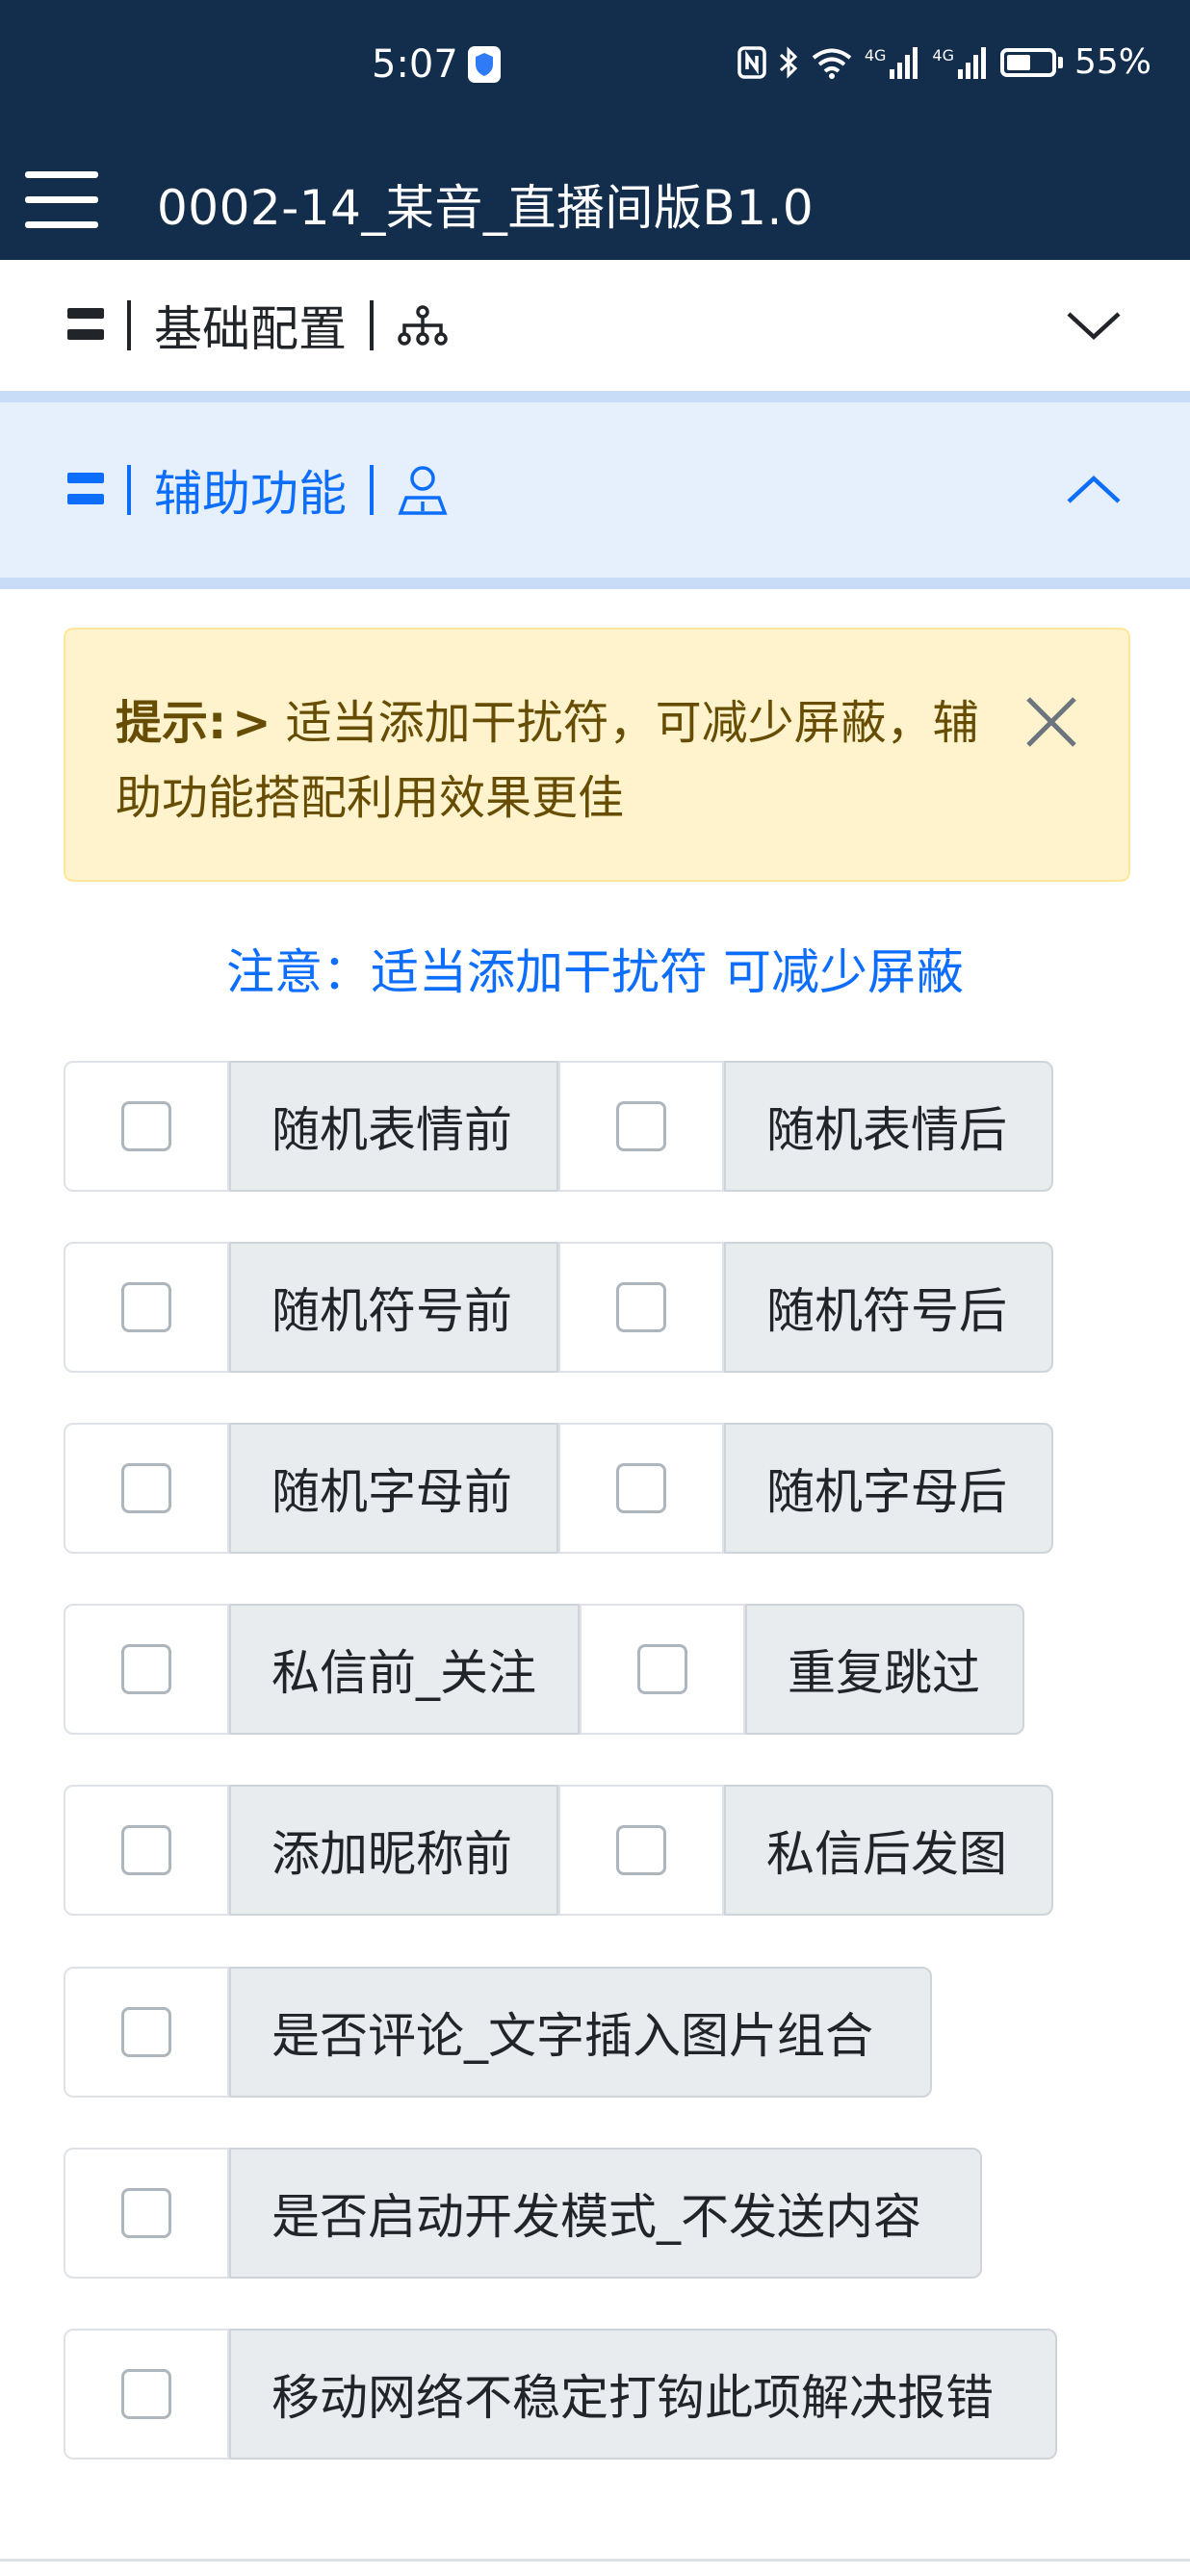 The width and height of the screenshot is (1190, 2576). I want to click on option-label: 是否启动开发模式_不发送内容, so click(606, 2214).